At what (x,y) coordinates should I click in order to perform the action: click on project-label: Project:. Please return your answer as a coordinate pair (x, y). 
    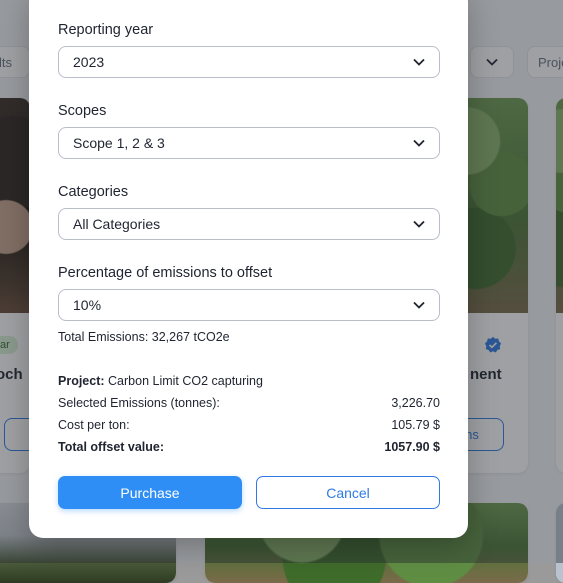
    Looking at the image, I should click on (81, 381).